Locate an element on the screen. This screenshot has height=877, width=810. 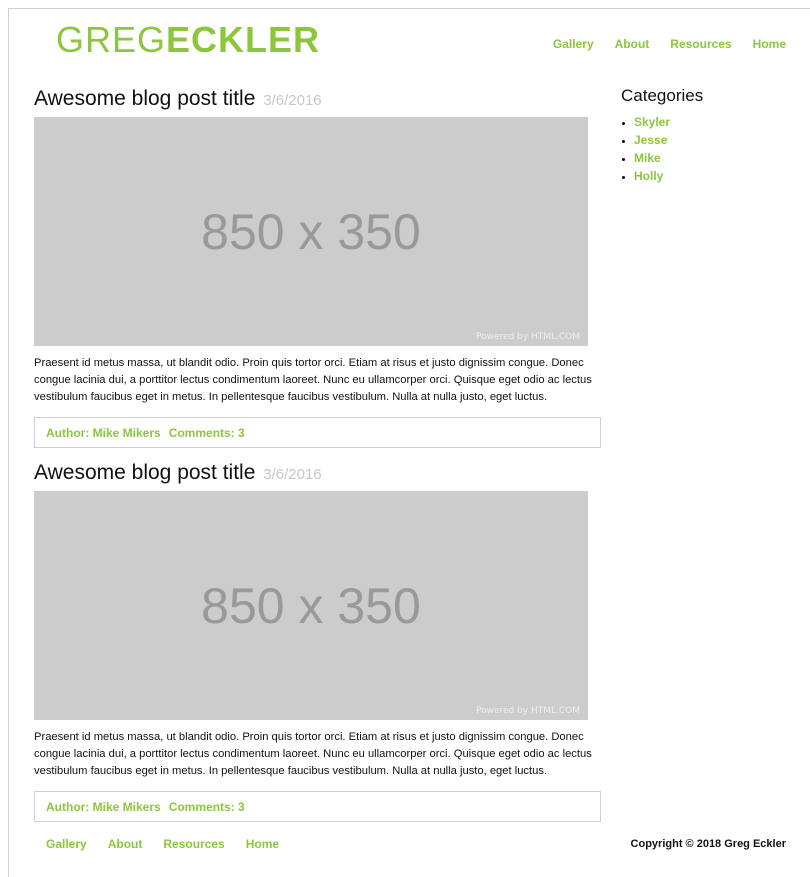
nav-gallery-link: Gallery is located at coordinates (573, 44).